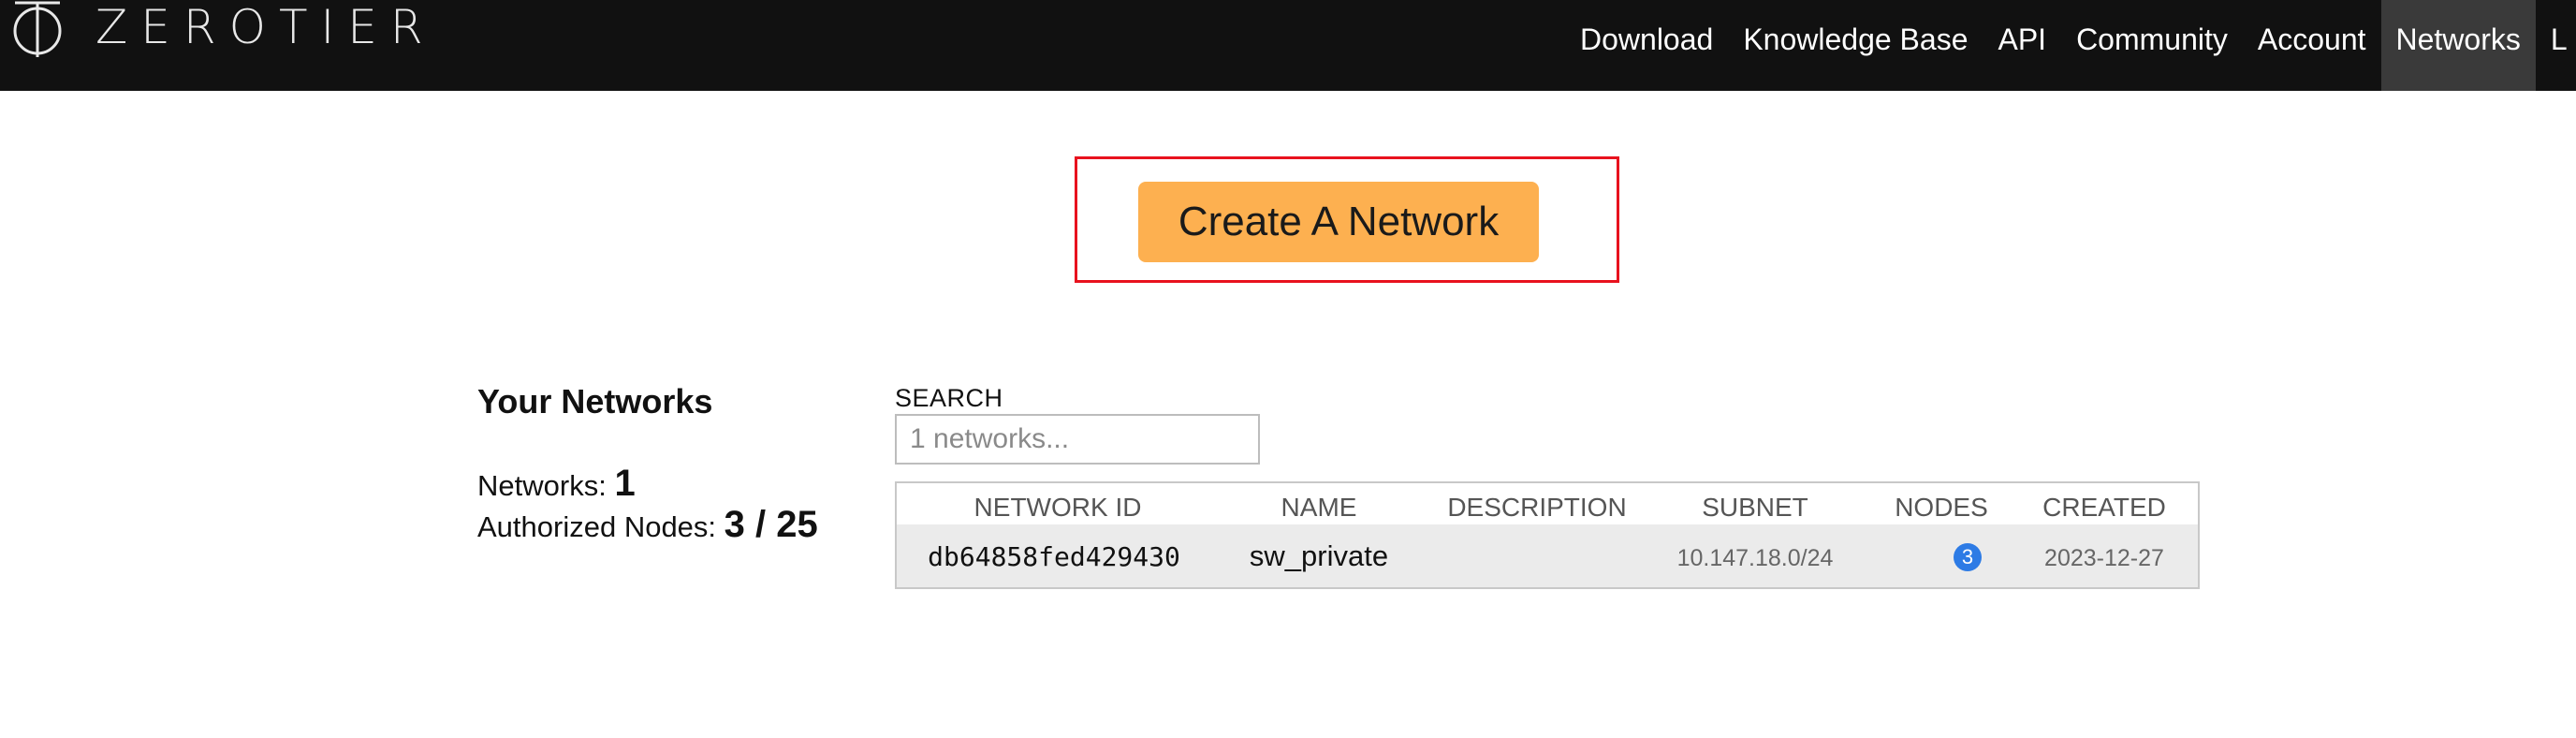  What do you see at coordinates (1319, 556) in the screenshot?
I see `network-name-cell: sw_private` at bounding box center [1319, 556].